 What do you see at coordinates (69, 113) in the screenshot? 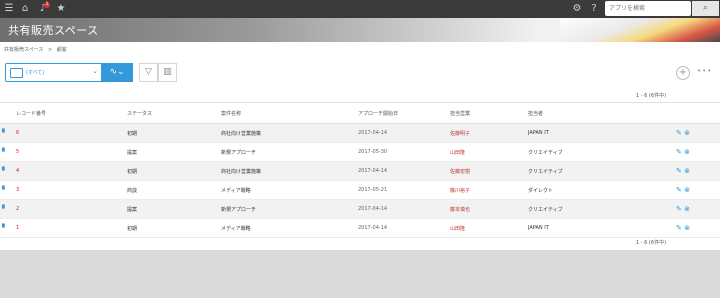
I see `column-header: レコード番号` at bounding box center [69, 113].